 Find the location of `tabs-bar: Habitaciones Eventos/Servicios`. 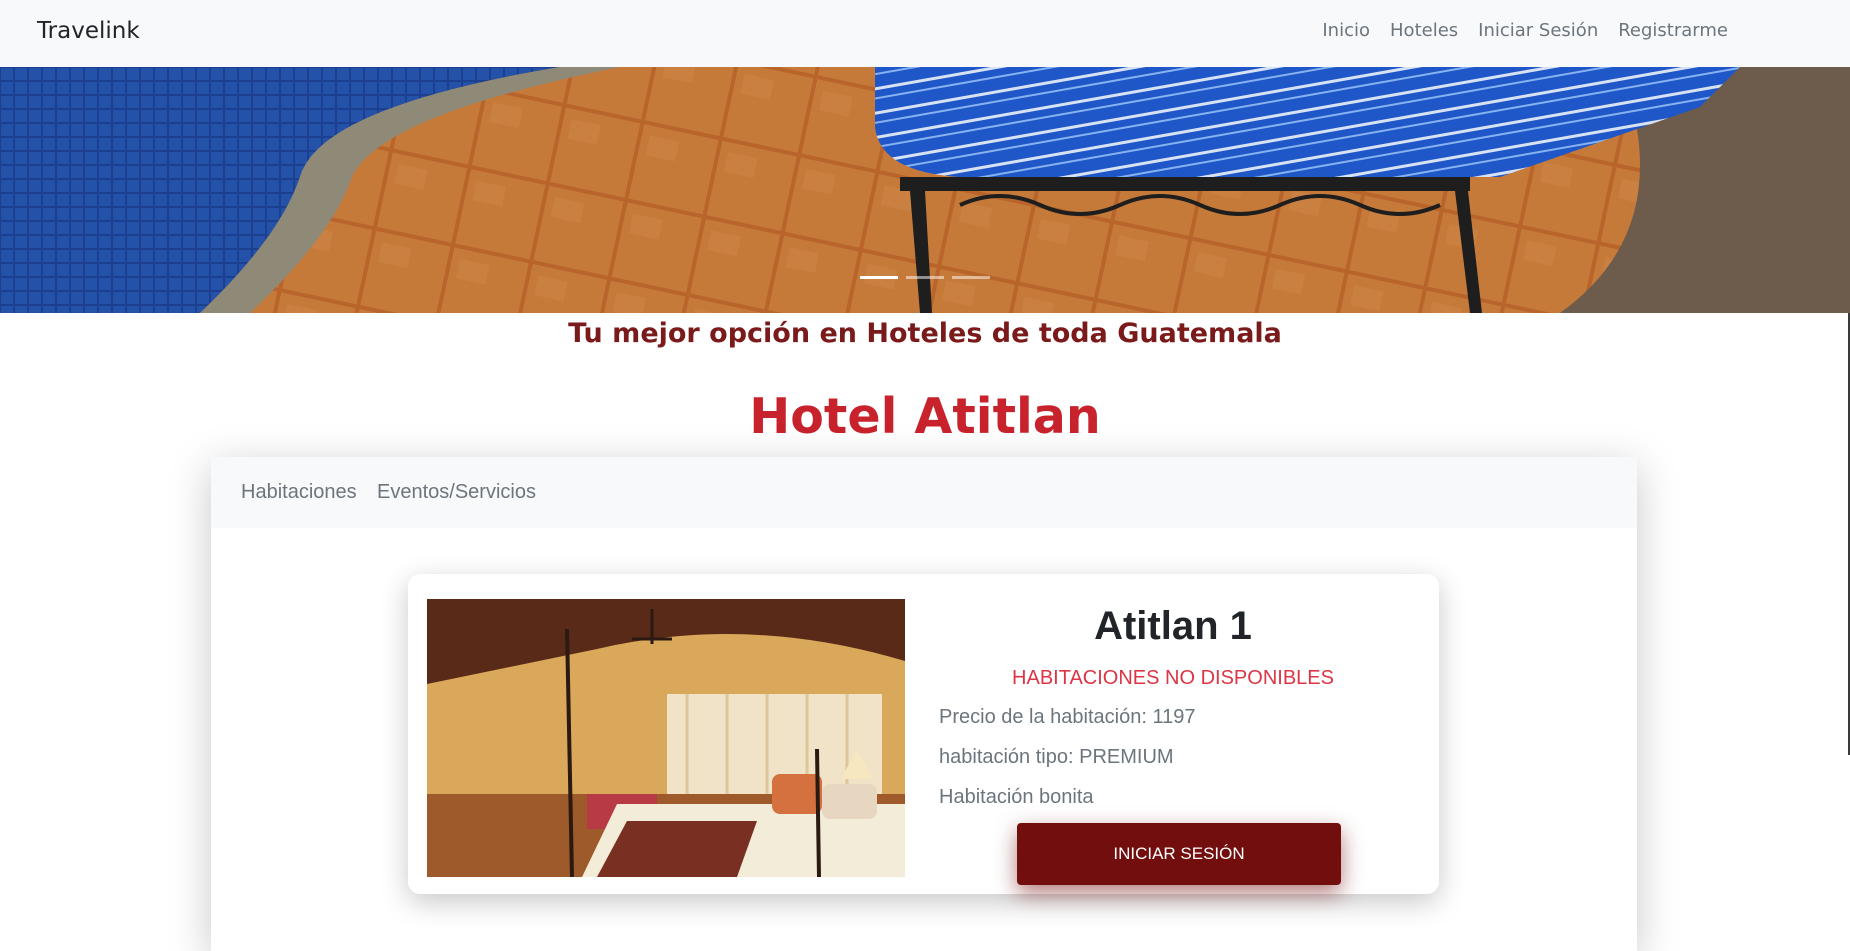

tabs-bar: Habitaciones Eventos/Servicios is located at coordinates (924, 492).